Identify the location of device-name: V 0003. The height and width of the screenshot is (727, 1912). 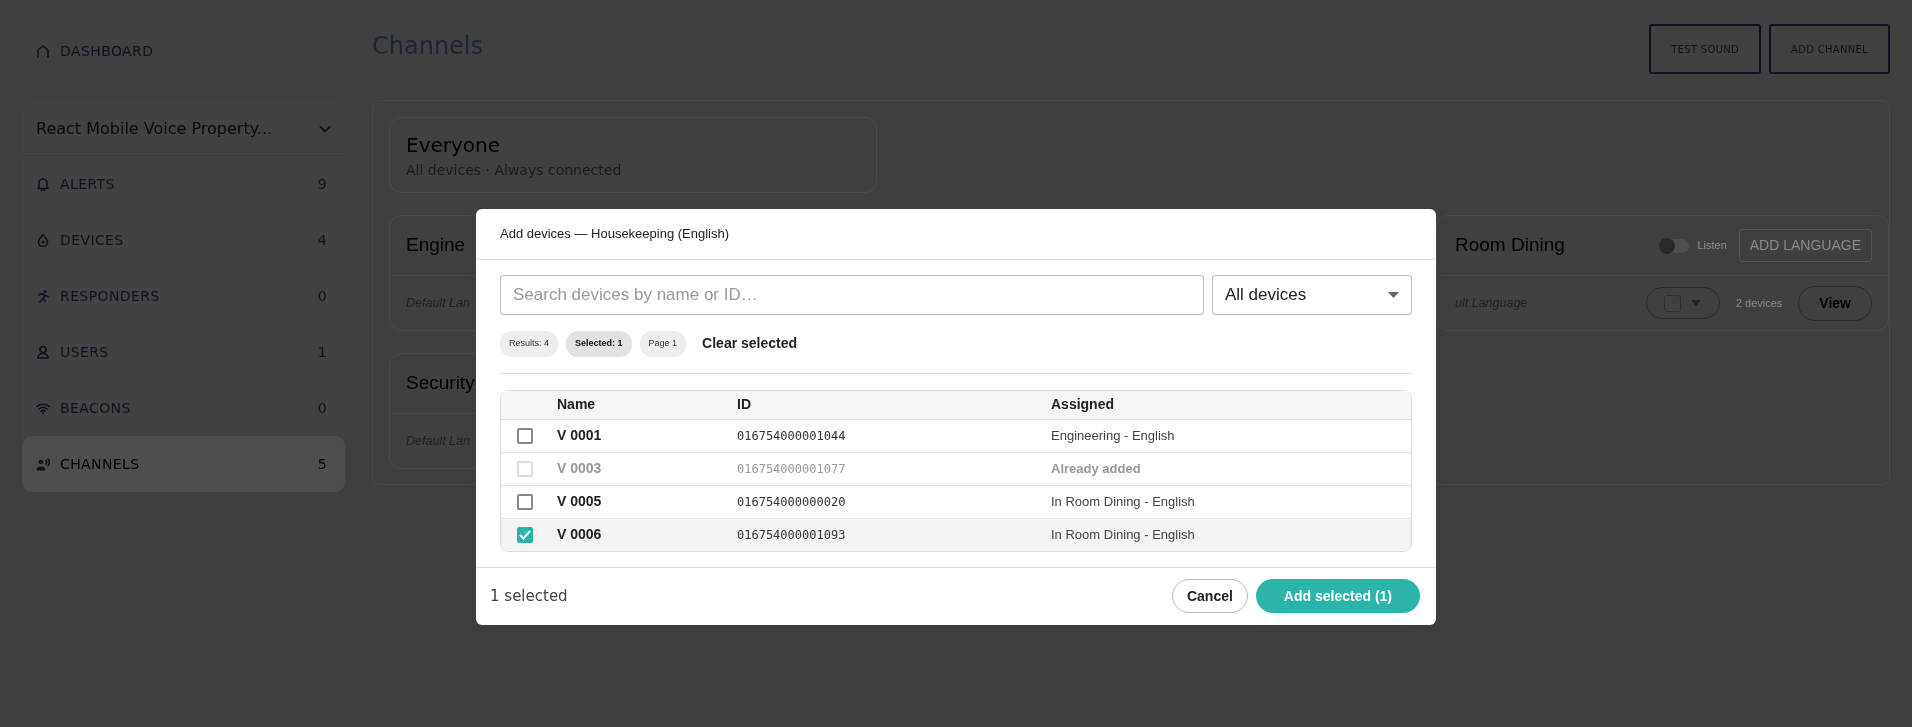
(580, 468).